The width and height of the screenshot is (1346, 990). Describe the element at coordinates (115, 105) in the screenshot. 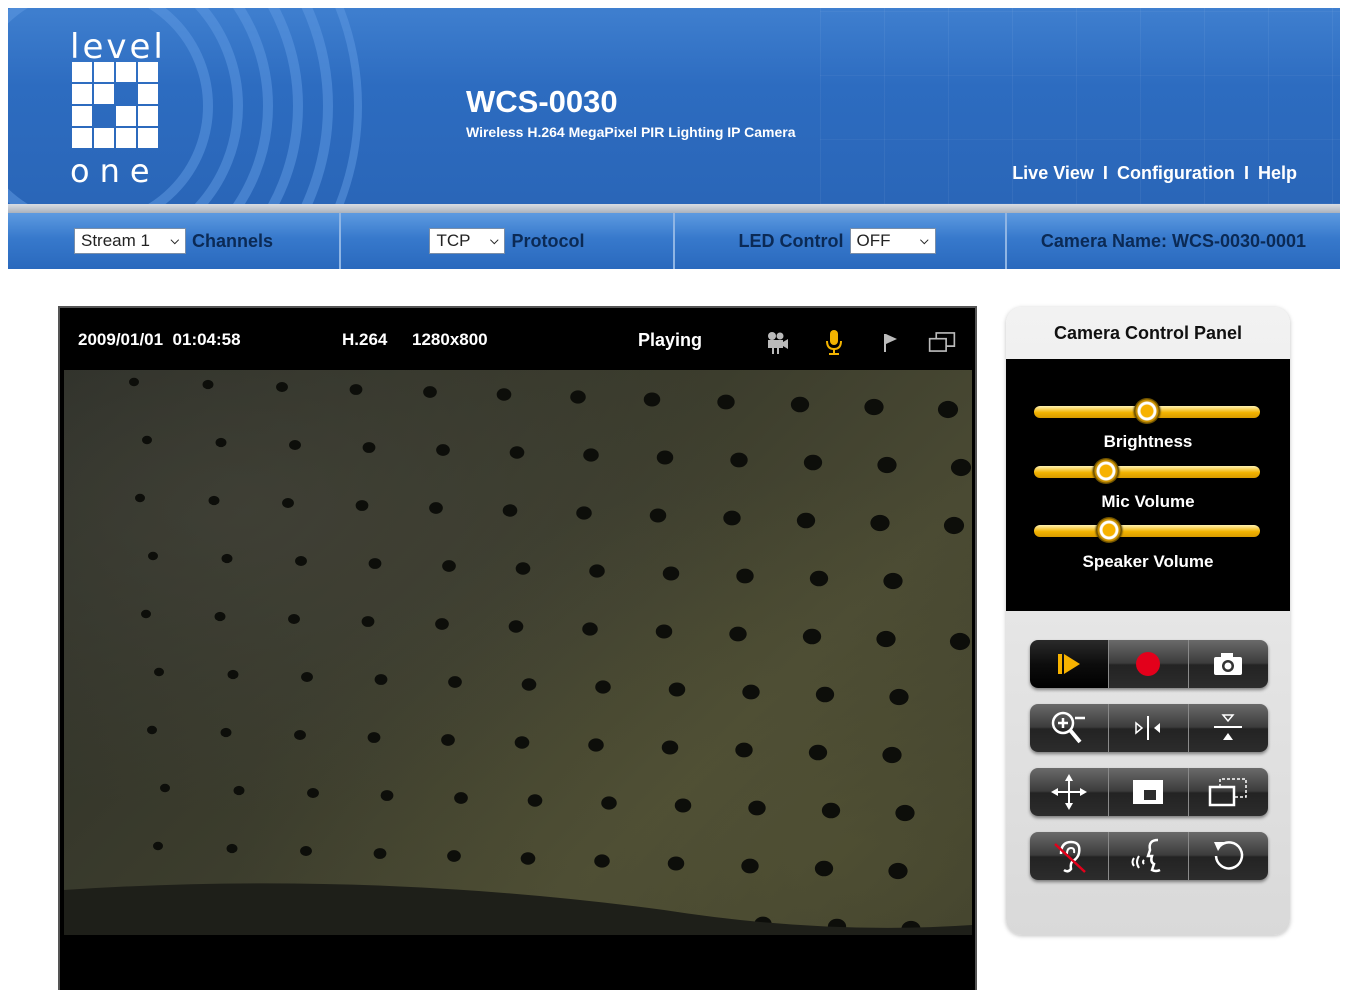

I see `logo-grid-icon` at that location.